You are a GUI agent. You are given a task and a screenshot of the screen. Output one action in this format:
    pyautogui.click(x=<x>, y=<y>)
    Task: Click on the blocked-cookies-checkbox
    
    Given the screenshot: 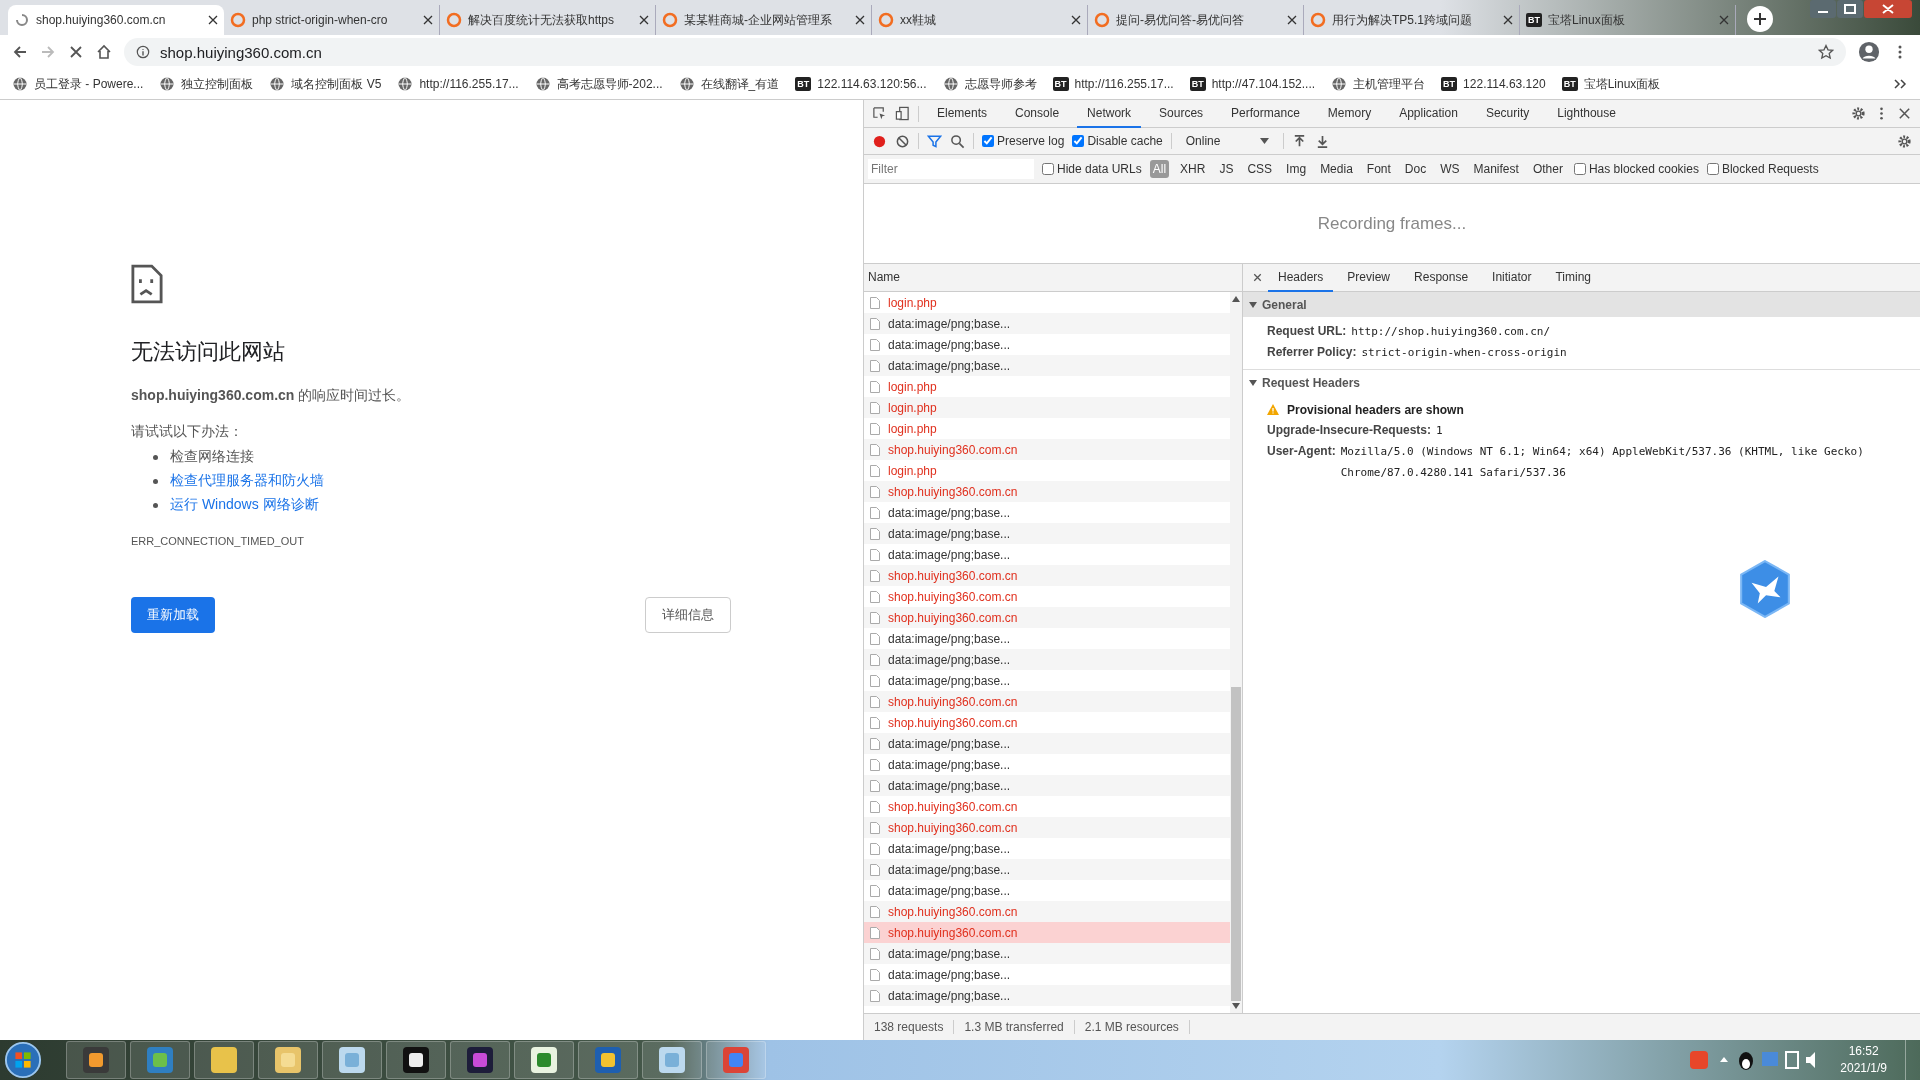 What is the action you would take?
    pyautogui.click(x=1579, y=169)
    